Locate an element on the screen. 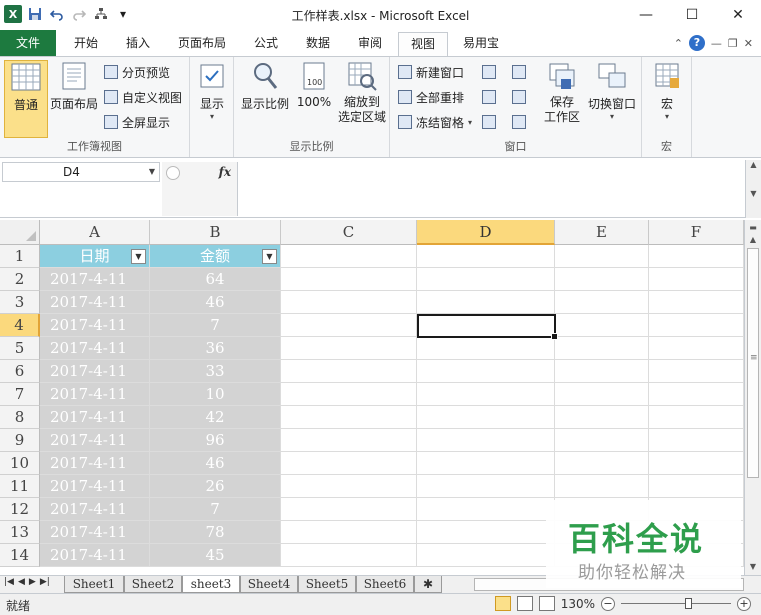  cell-b1: 金额 ▼ is located at coordinates (215, 256).